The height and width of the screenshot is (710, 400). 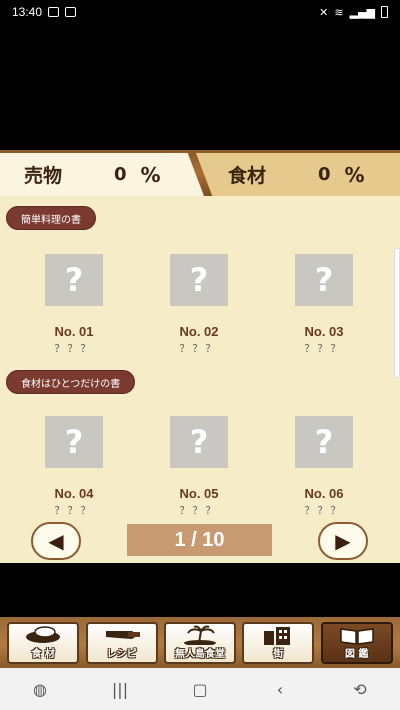 I want to click on encyclopedia-item: ? No. 04 ？？？, so click(x=74, y=466).